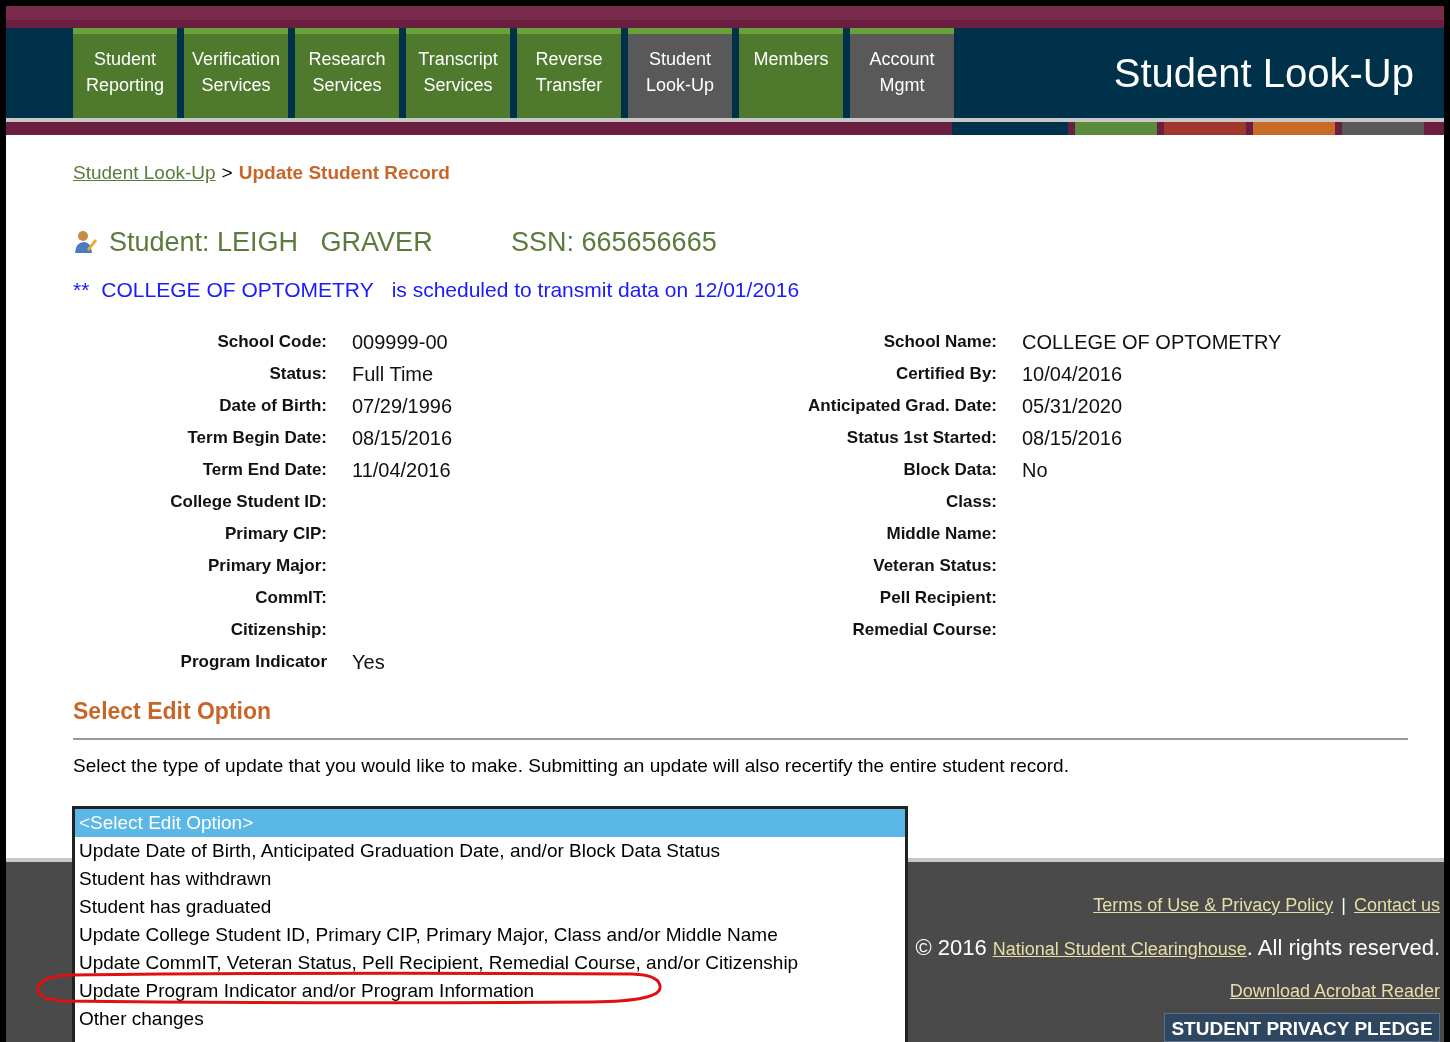 This screenshot has height=1042, width=1450. I want to click on field-label: Program Indicator, so click(253, 661).